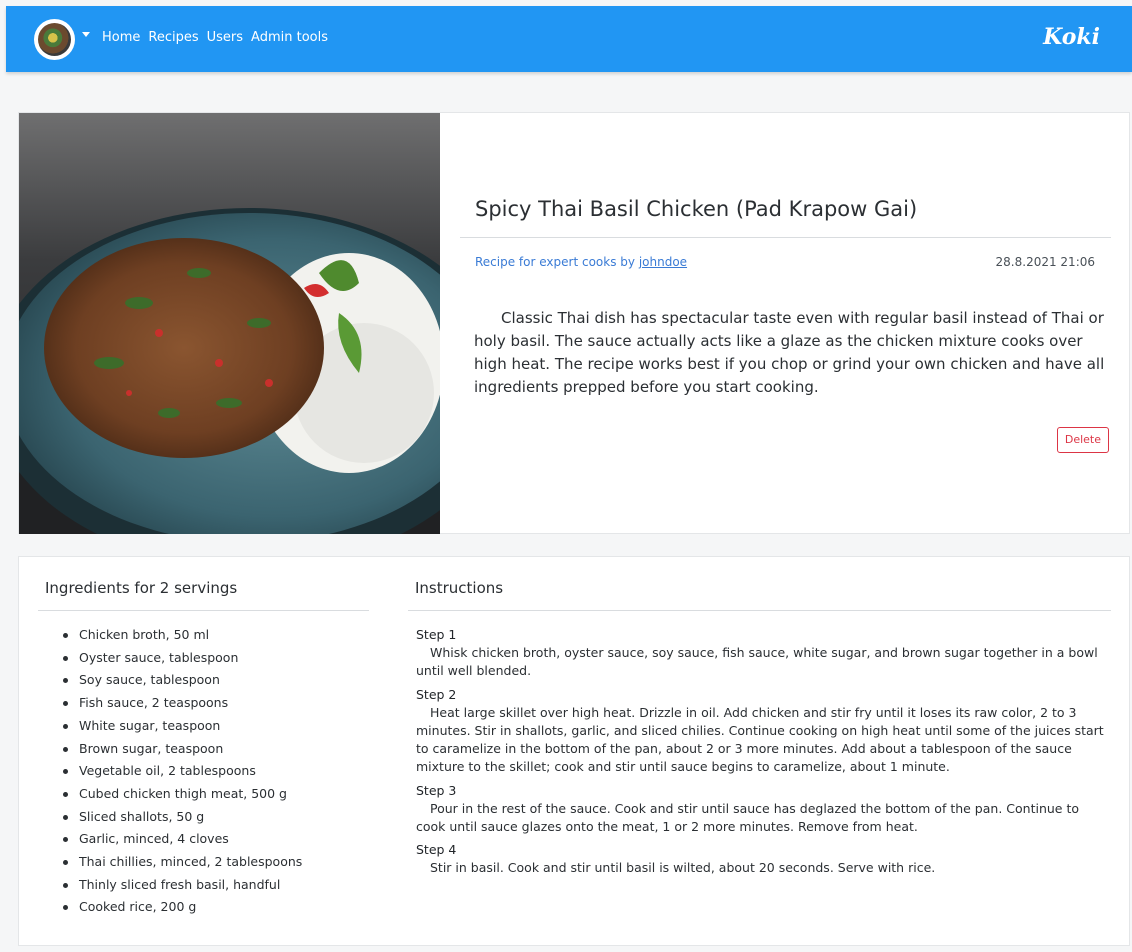 The width and height of the screenshot is (1132, 952). Describe the element at coordinates (181, 726) in the screenshot. I see `ingredient-item: White sugar, teaspoon` at that location.